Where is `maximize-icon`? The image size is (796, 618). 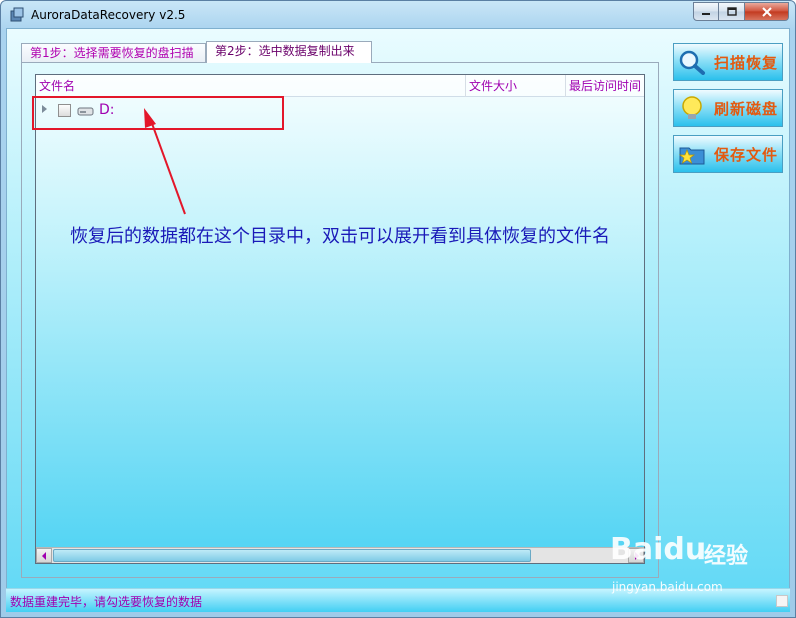
maximize-icon is located at coordinates (731, 11).